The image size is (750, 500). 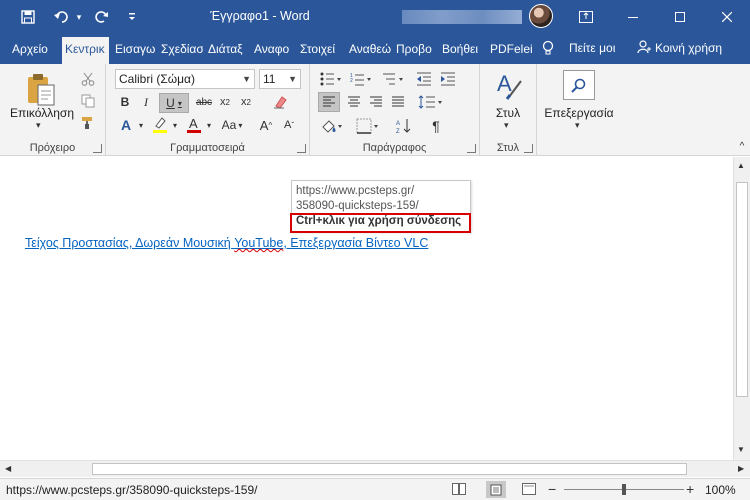 What do you see at coordinates (727, 17) in the screenshot?
I see `close-button` at bounding box center [727, 17].